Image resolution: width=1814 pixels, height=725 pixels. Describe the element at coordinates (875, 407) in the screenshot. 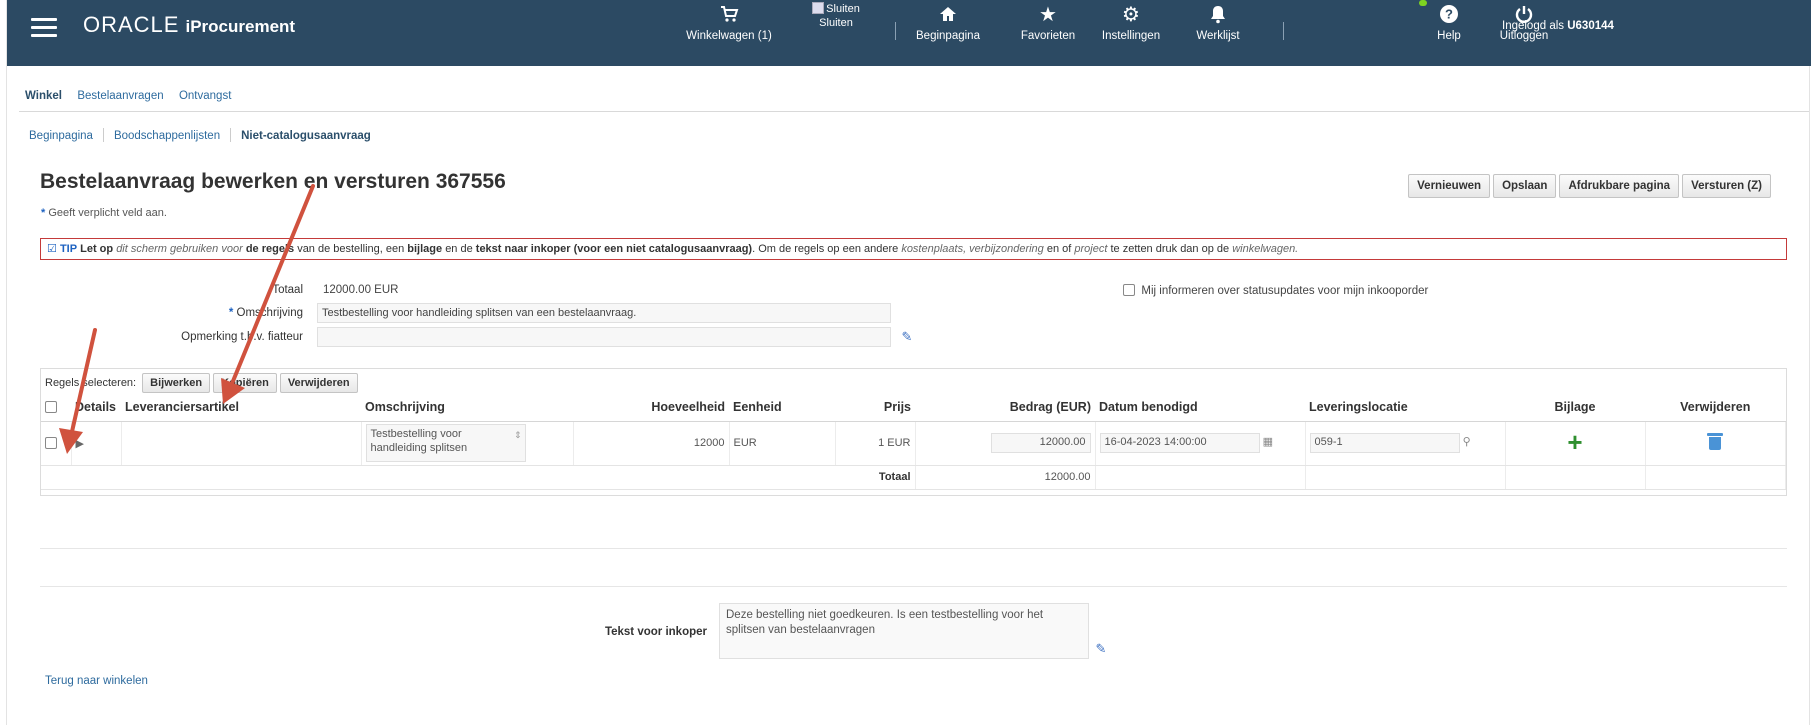

I see `col-price: Prijs` at that location.